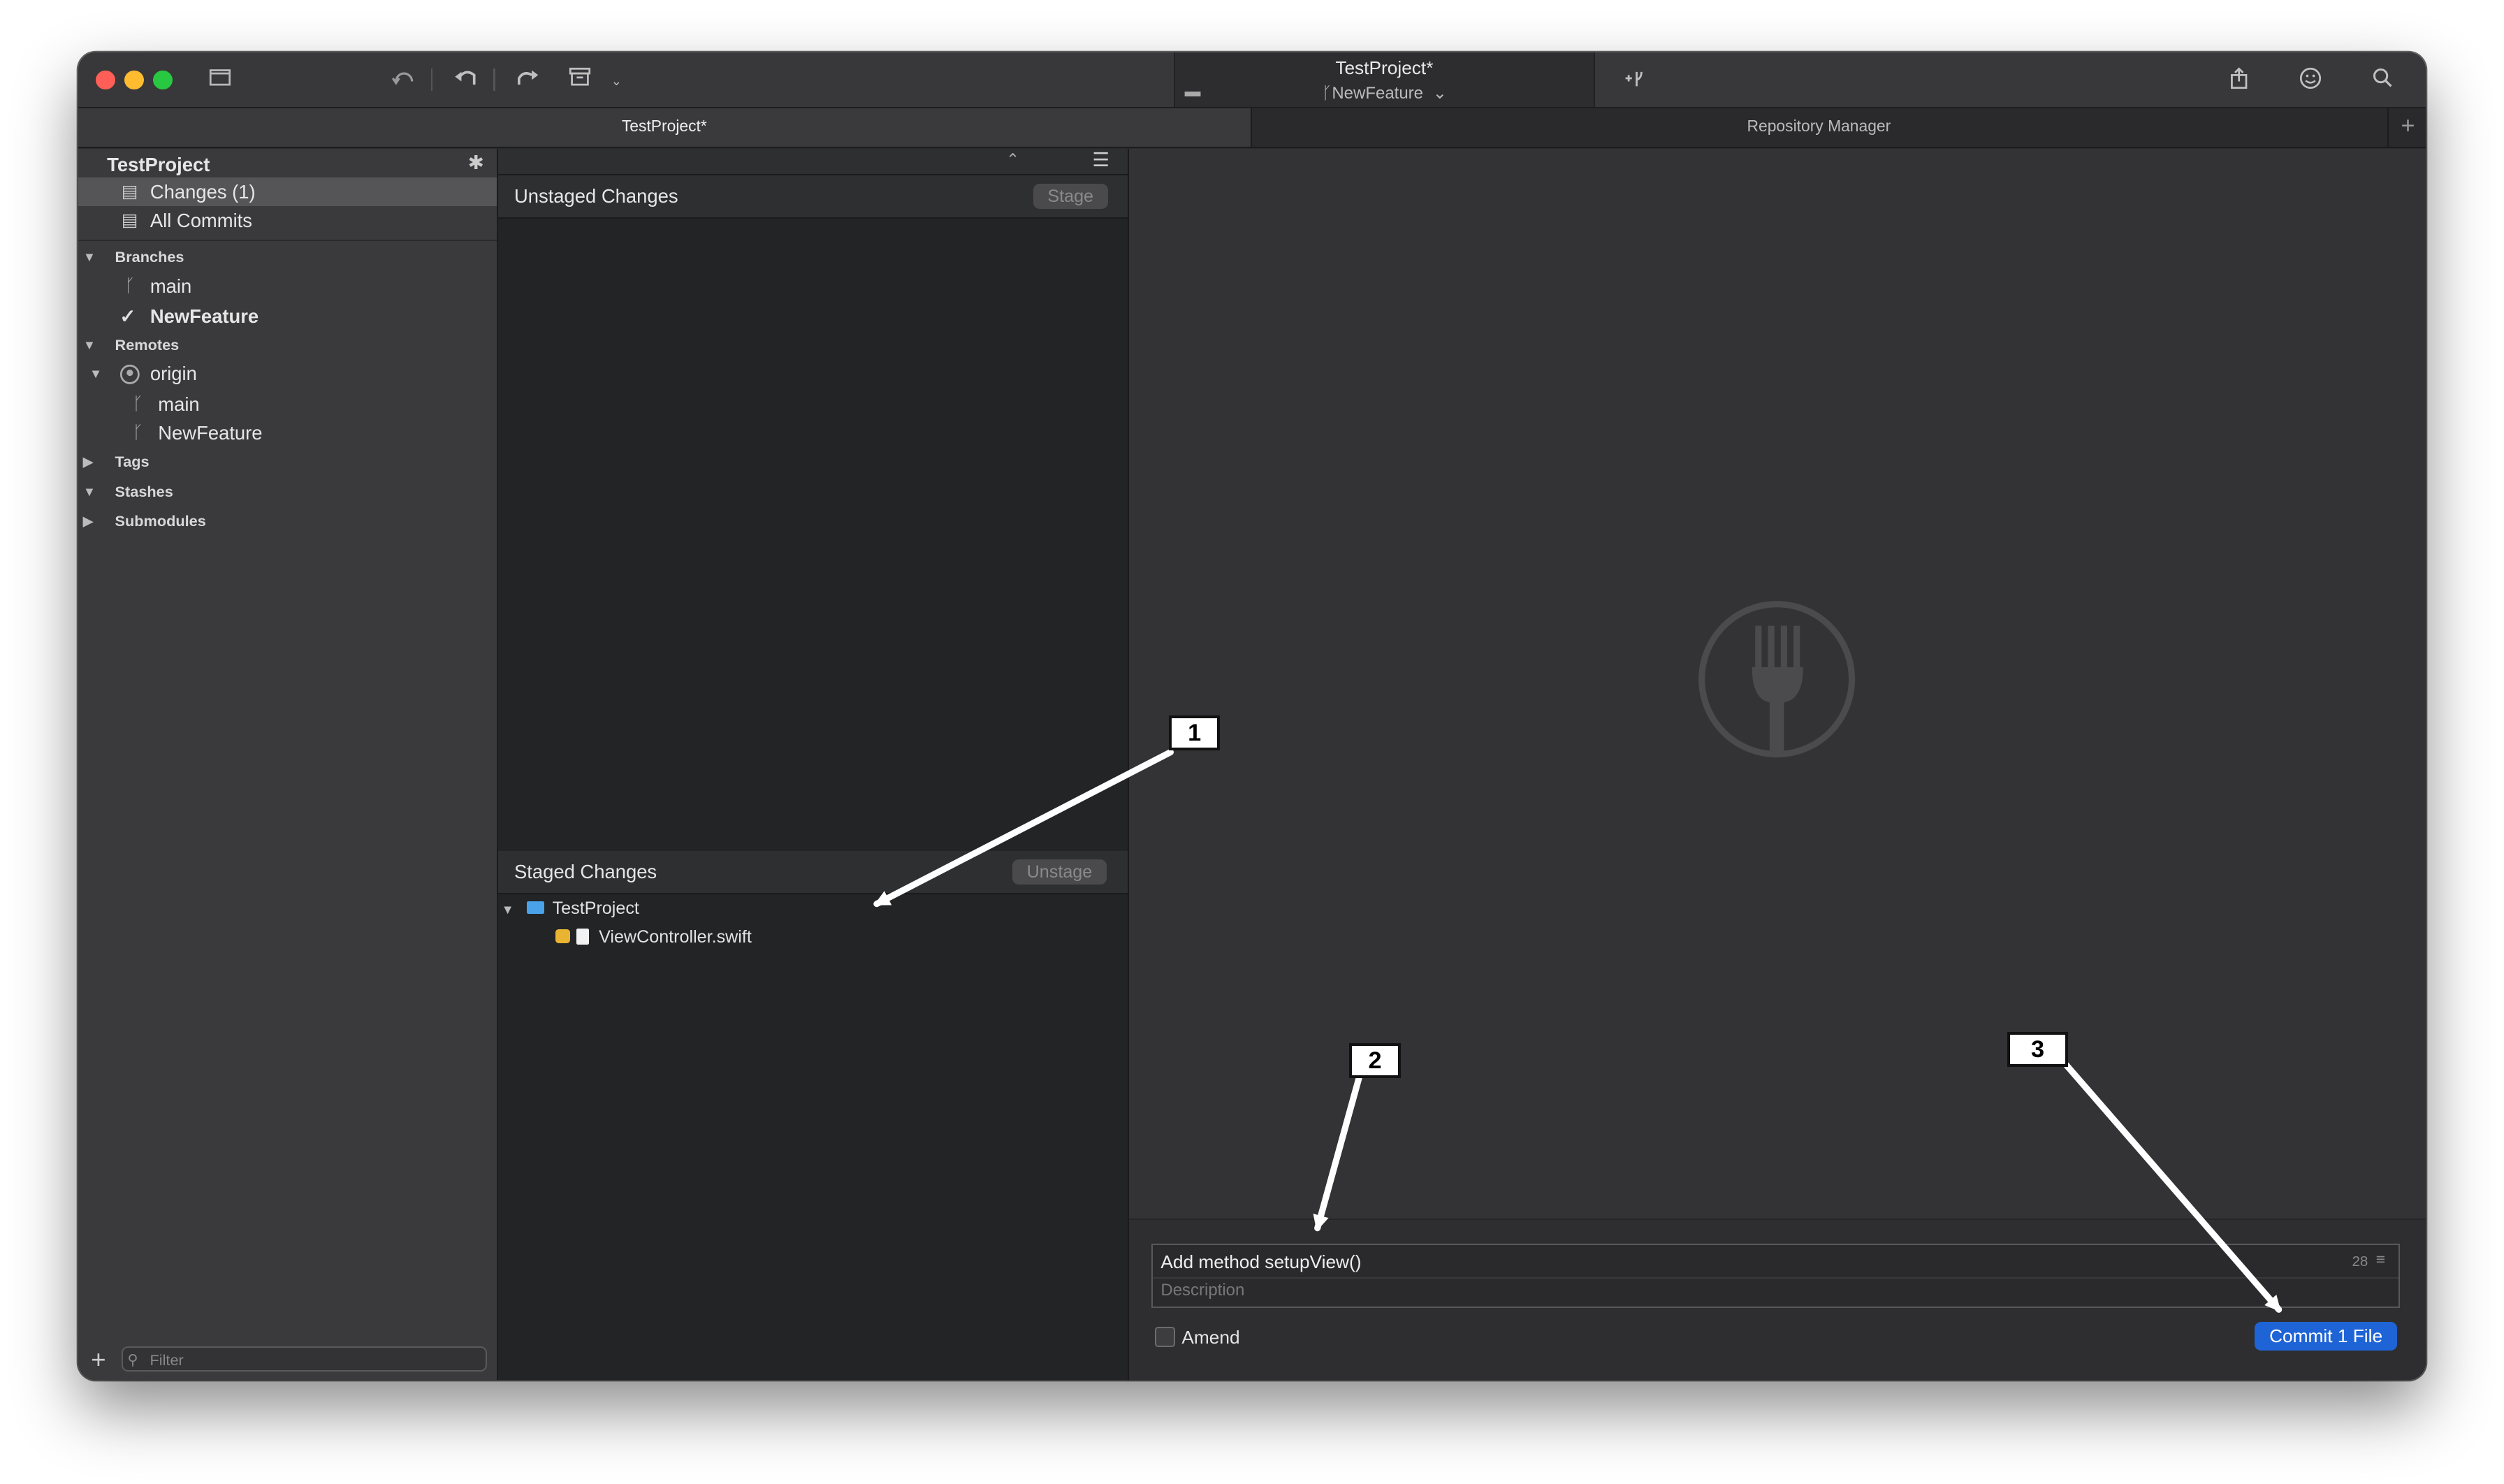  What do you see at coordinates (1070, 196) in the screenshot?
I see `stage-button: Stage` at bounding box center [1070, 196].